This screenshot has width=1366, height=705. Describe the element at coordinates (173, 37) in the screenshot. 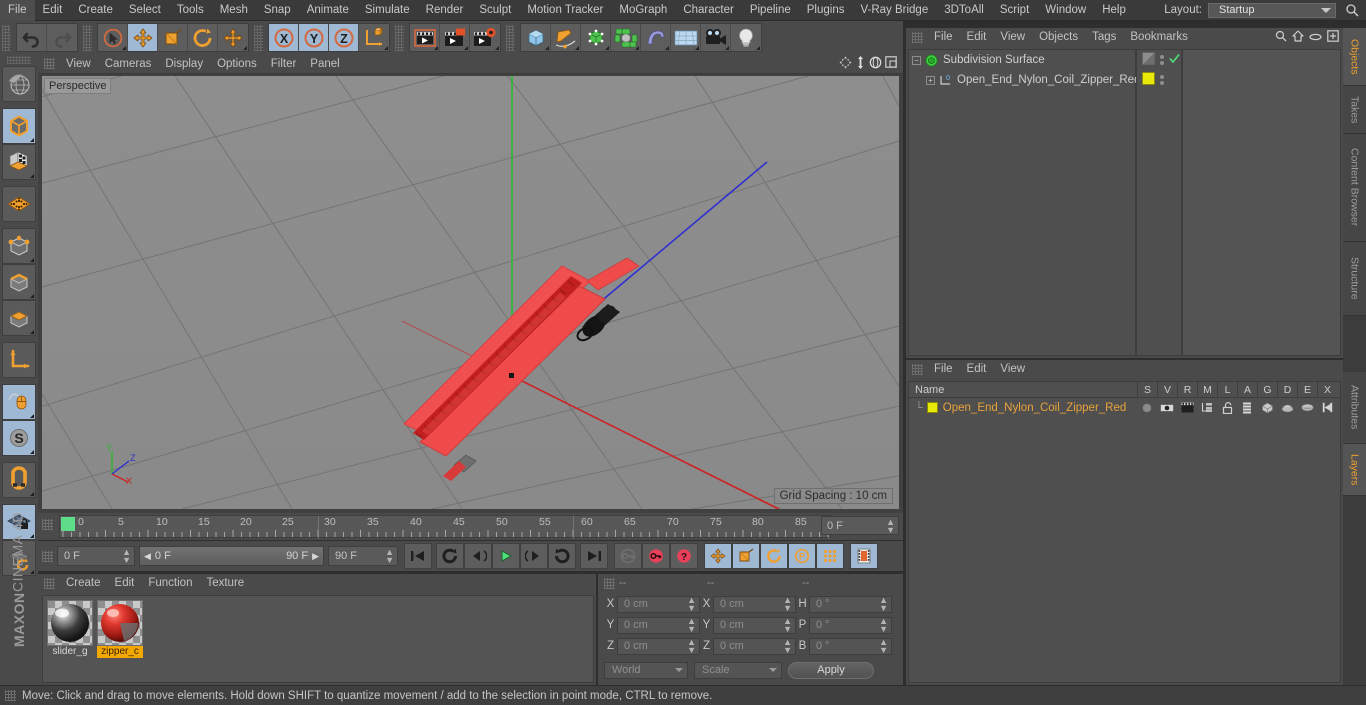

I see `scale-icon` at that location.